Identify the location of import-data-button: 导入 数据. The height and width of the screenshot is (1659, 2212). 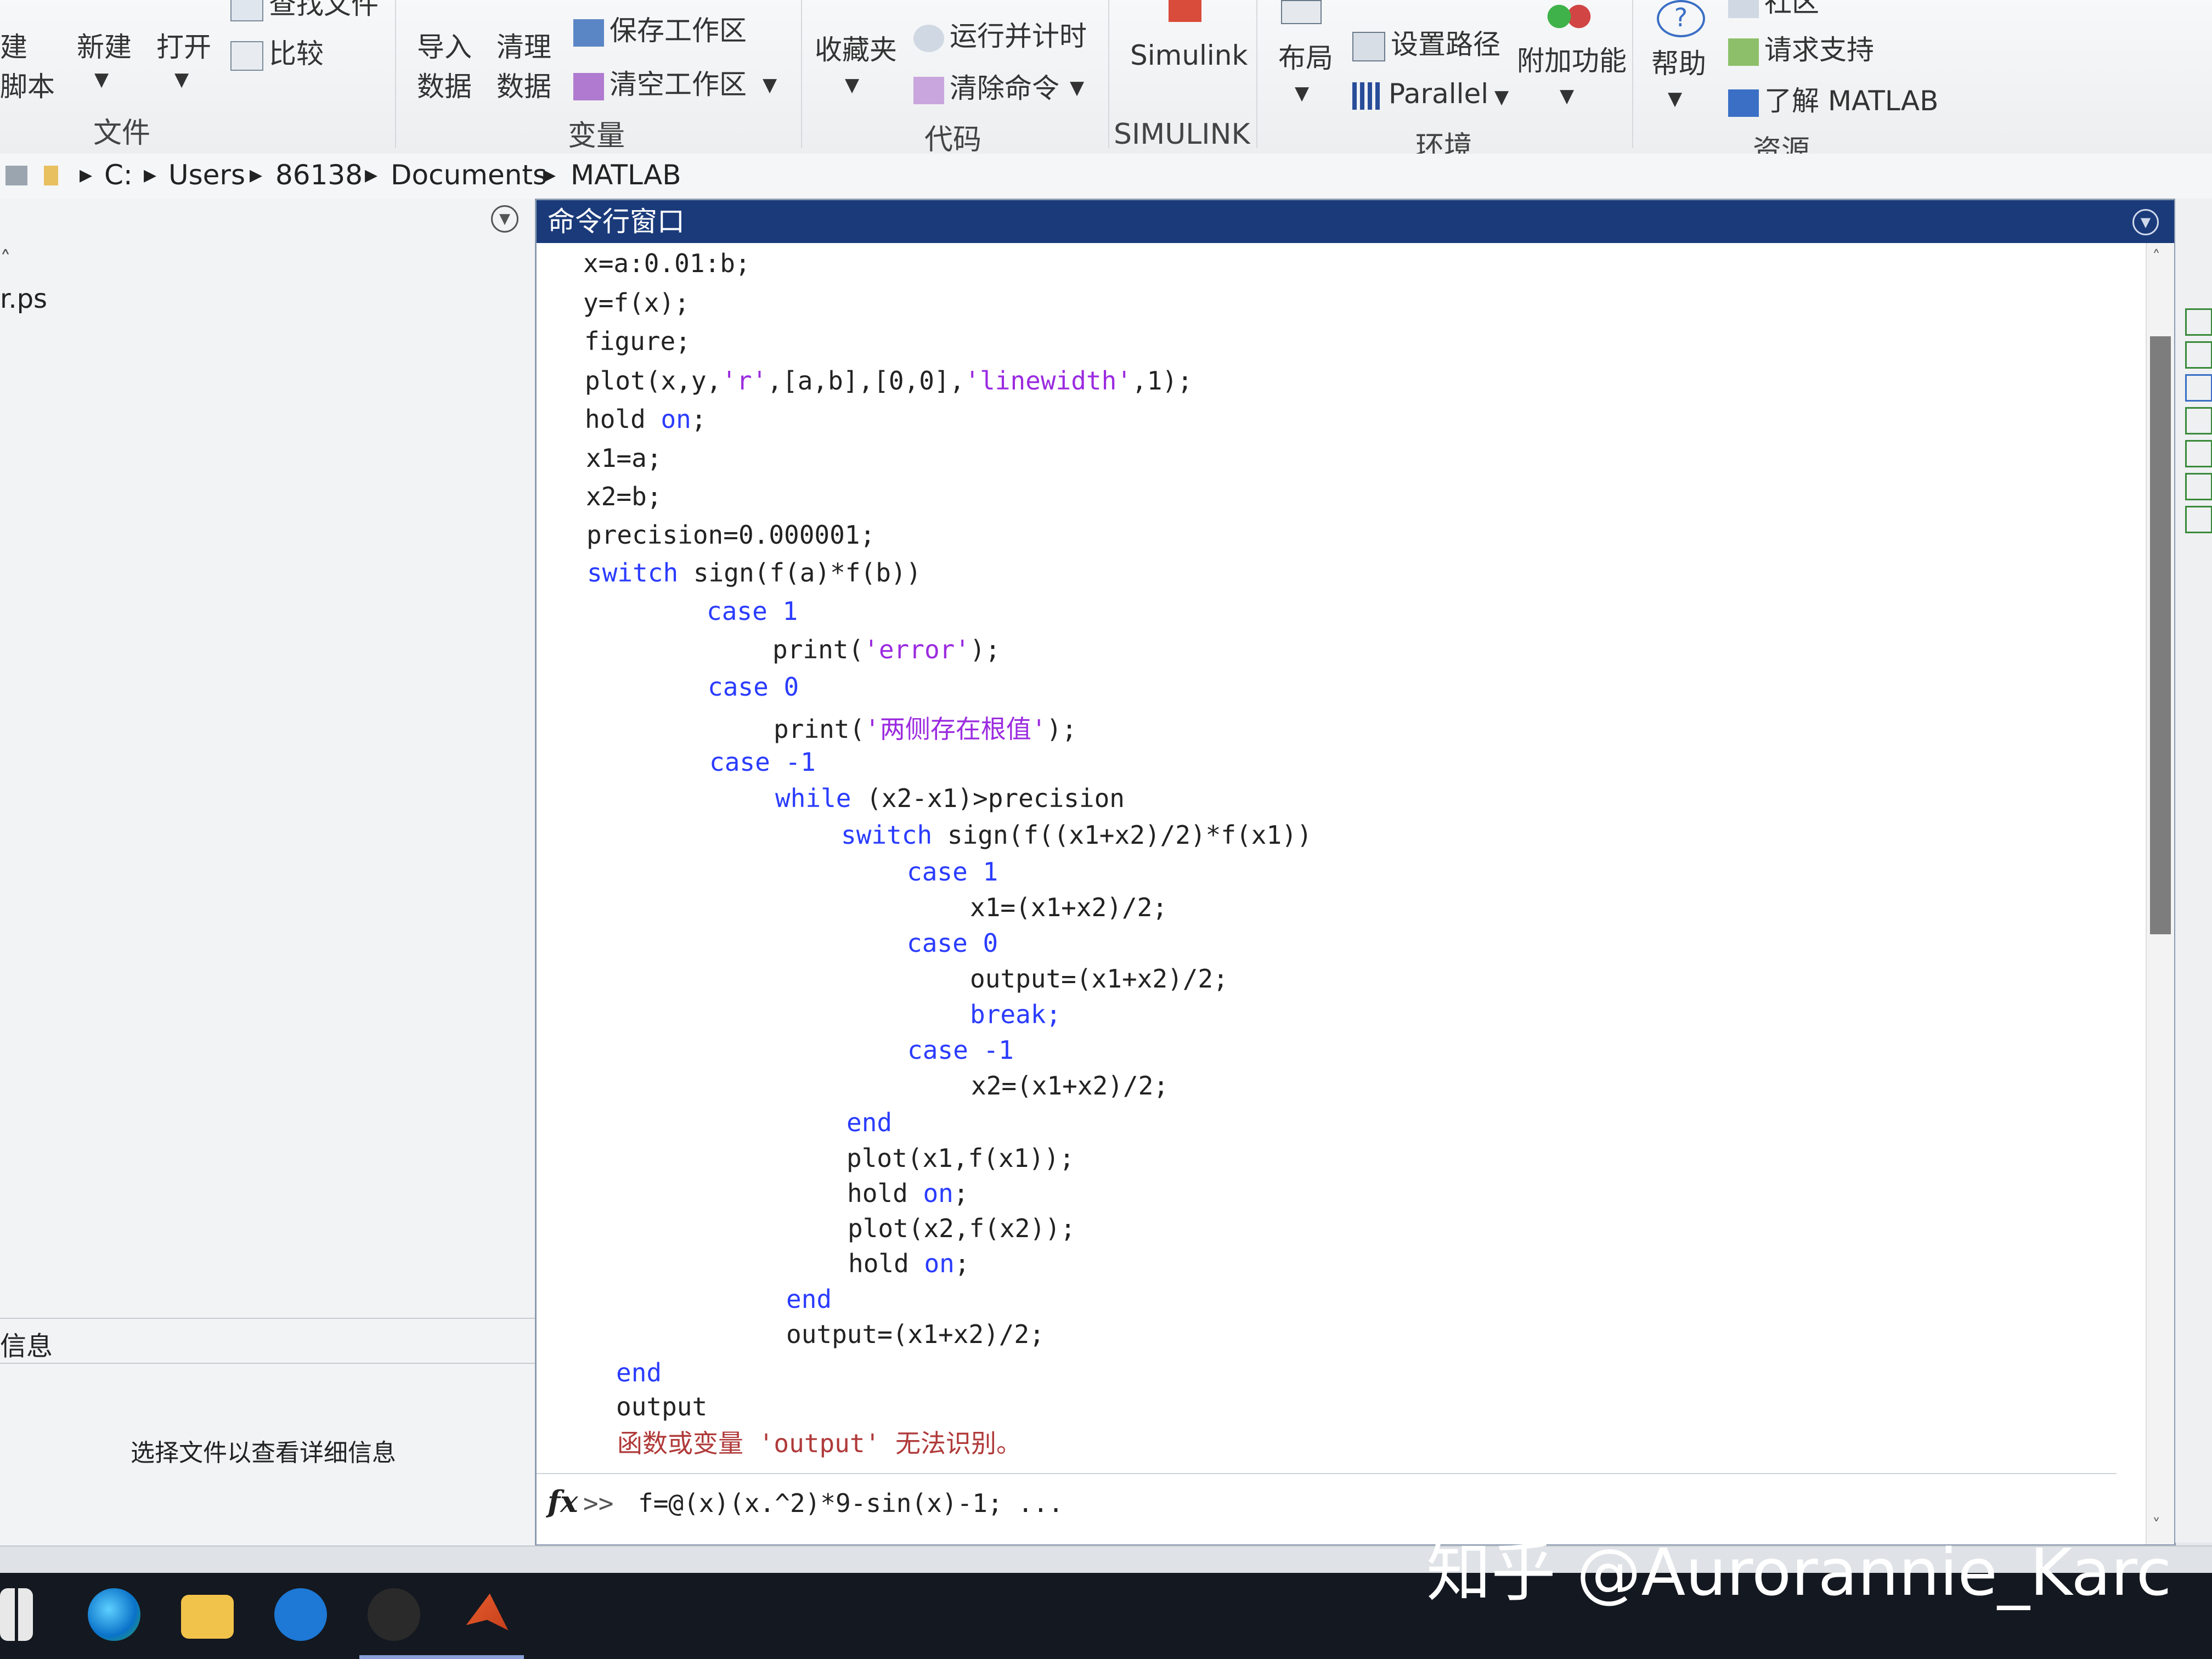
(444, 66).